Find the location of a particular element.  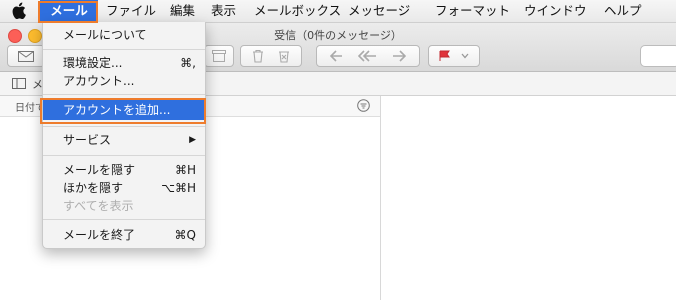

flag-icon is located at coordinates (444, 55).